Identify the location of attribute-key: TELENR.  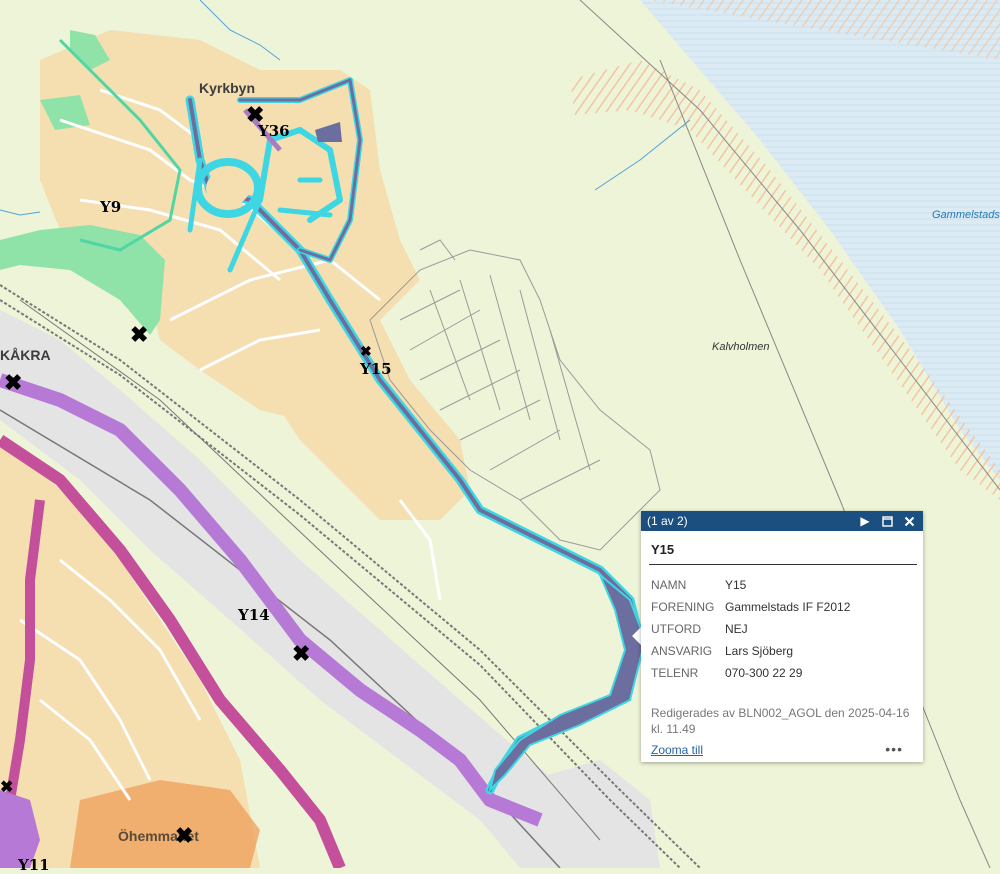
(675, 673).